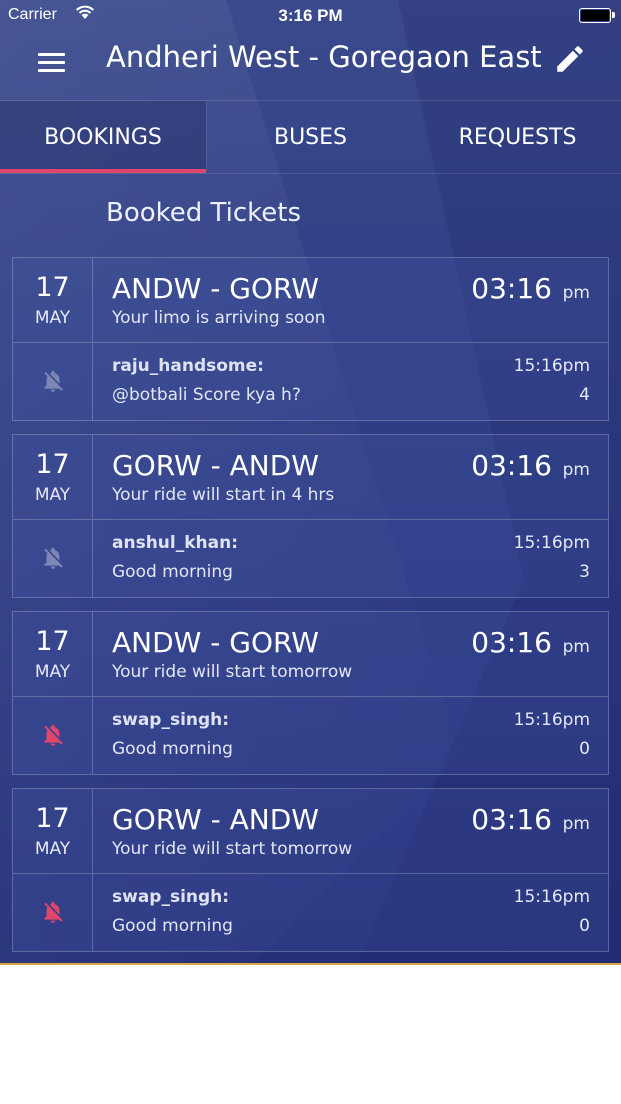  What do you see at coordinates (204, 213) in the screenshot?
I see `section-title: Booked Tickets` at bounding box center [204, 213].